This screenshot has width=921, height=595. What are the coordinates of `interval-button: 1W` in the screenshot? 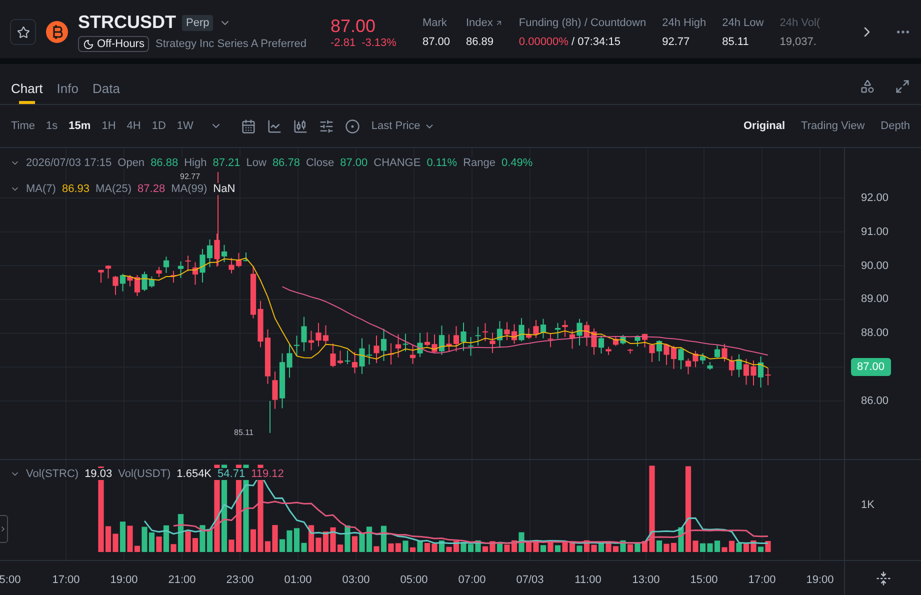 It's located at (185, 126).